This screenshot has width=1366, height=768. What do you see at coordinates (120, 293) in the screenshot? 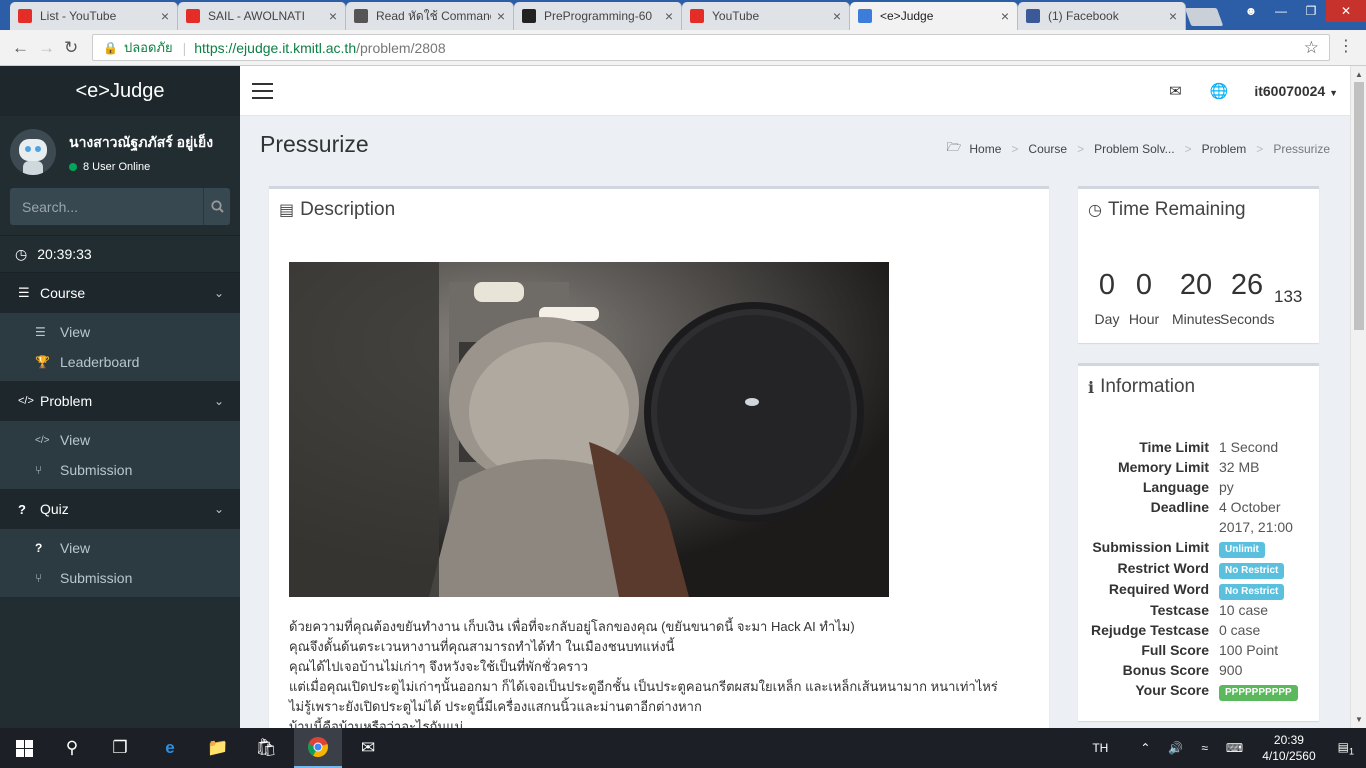
I see `sidebar-section-course: ☰ Course ⌄` at bounding box center [120, 293].